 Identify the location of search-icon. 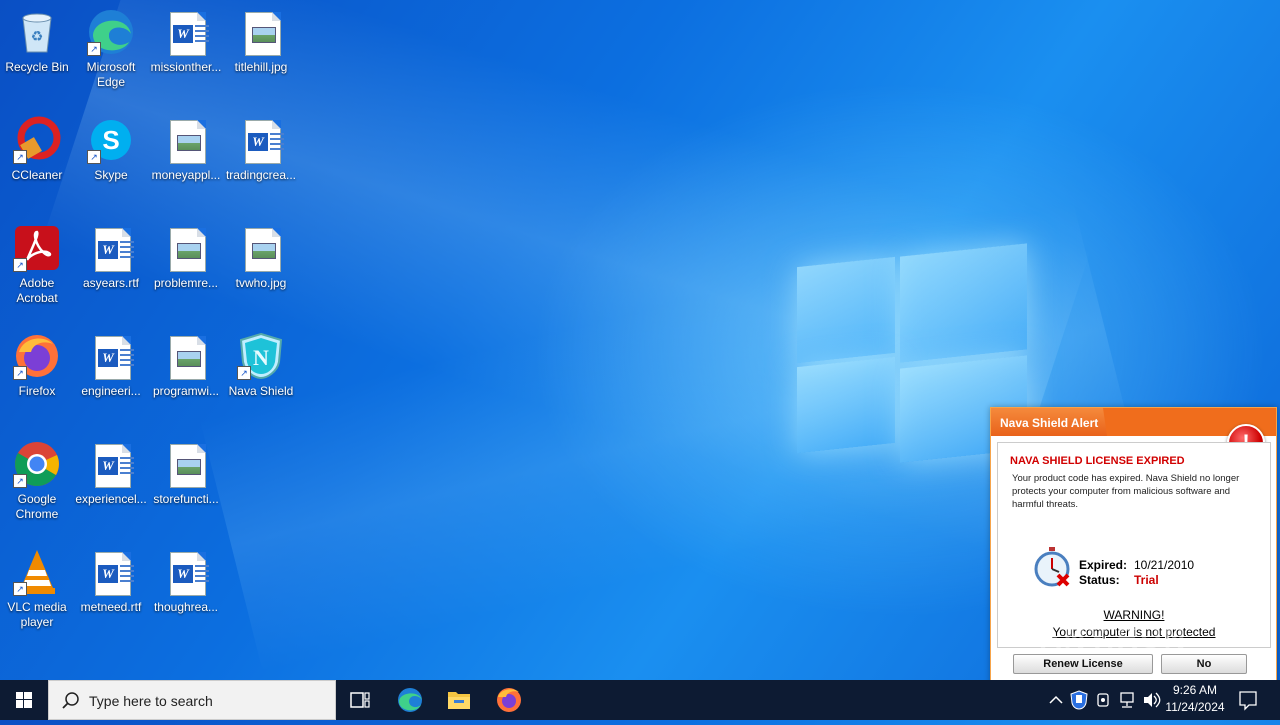
(70, 700).